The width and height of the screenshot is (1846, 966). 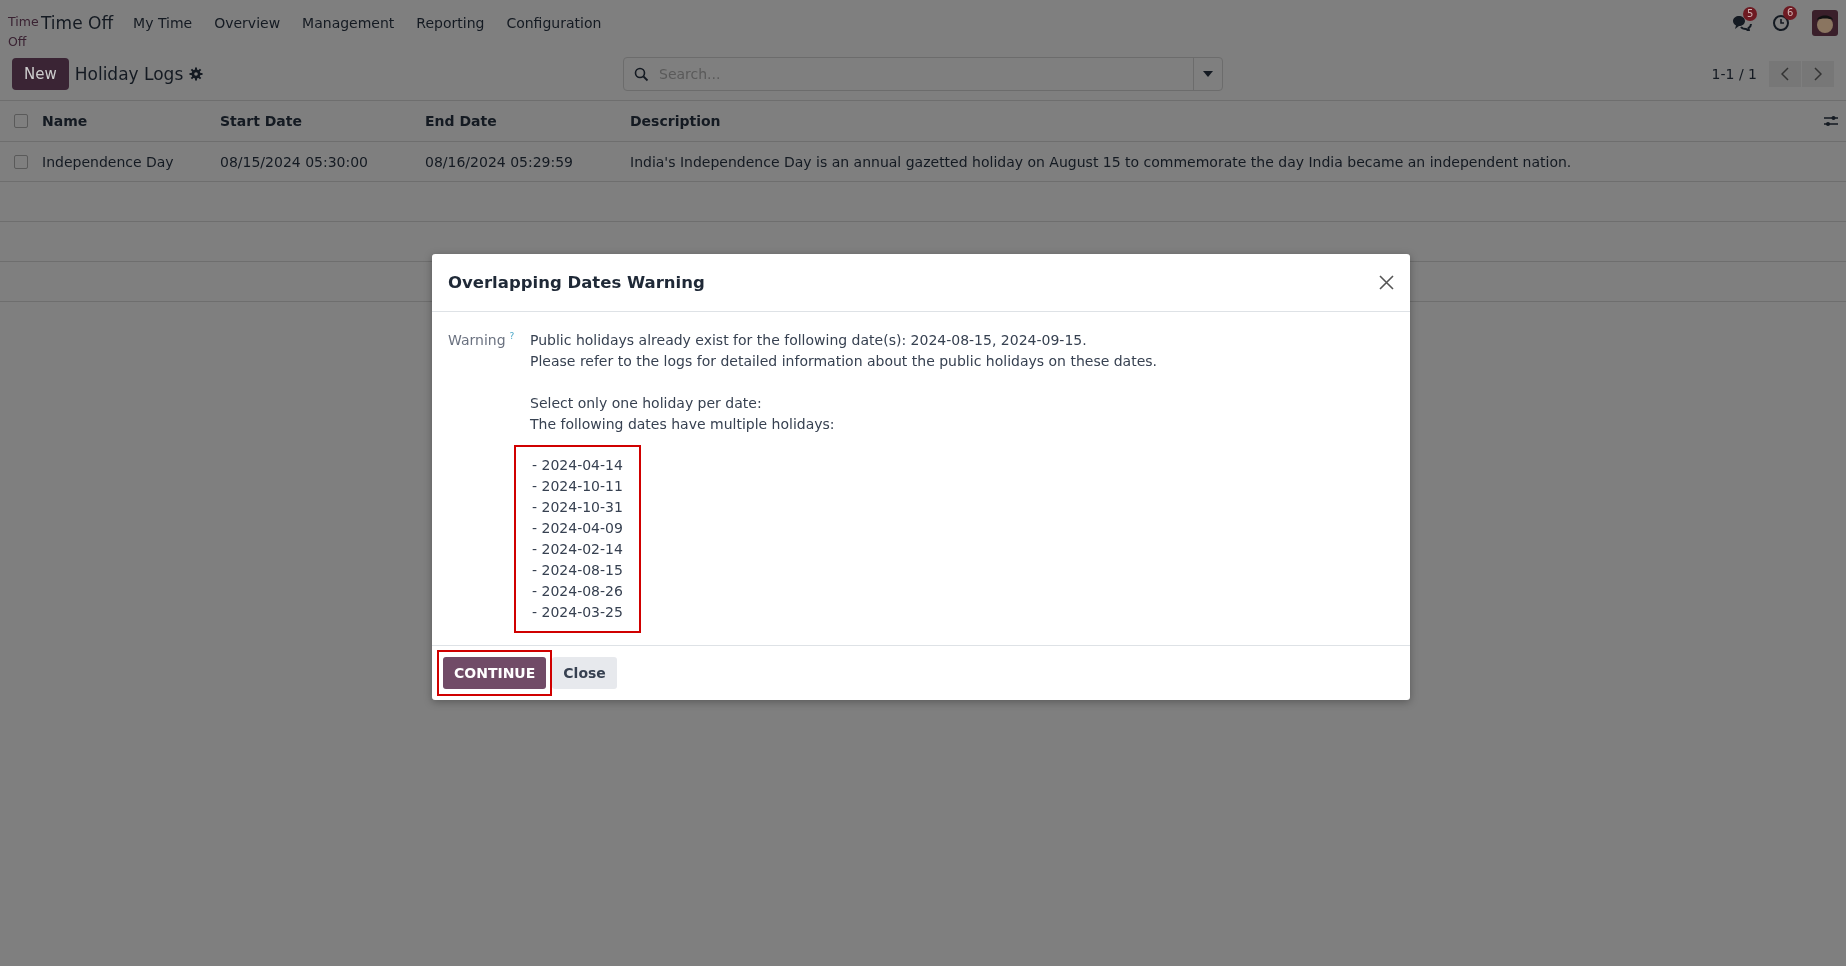 What do you see at coordinates (108, 161) in the screenshot?
I see `table-cell-text: Independence Day` at bounding box center [108, 161].